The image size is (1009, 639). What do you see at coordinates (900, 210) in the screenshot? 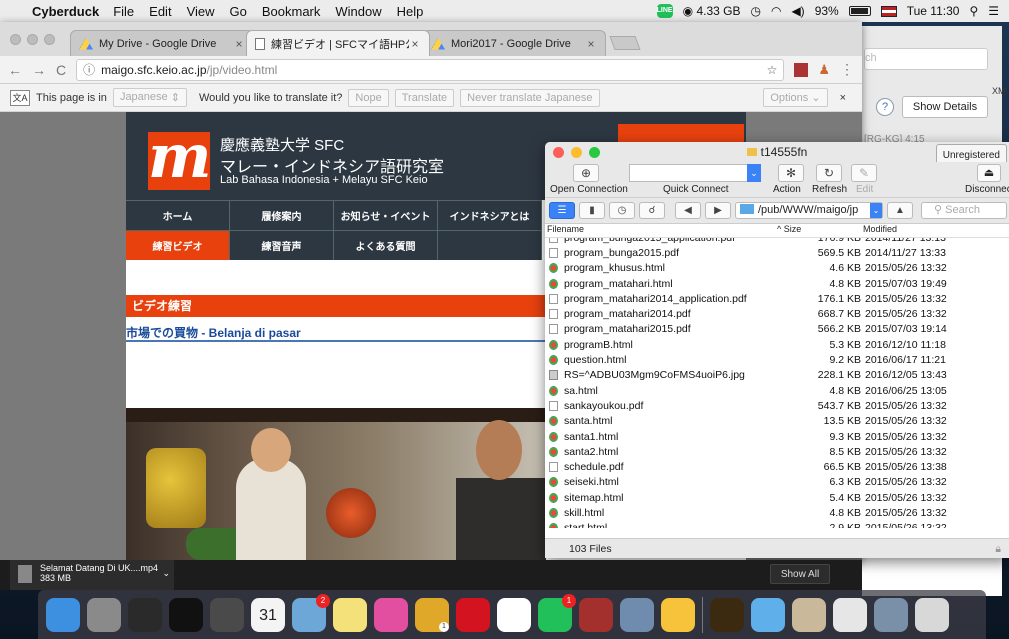
I see `parent-folder-icon: ▲` at bounding box center [900, 210].